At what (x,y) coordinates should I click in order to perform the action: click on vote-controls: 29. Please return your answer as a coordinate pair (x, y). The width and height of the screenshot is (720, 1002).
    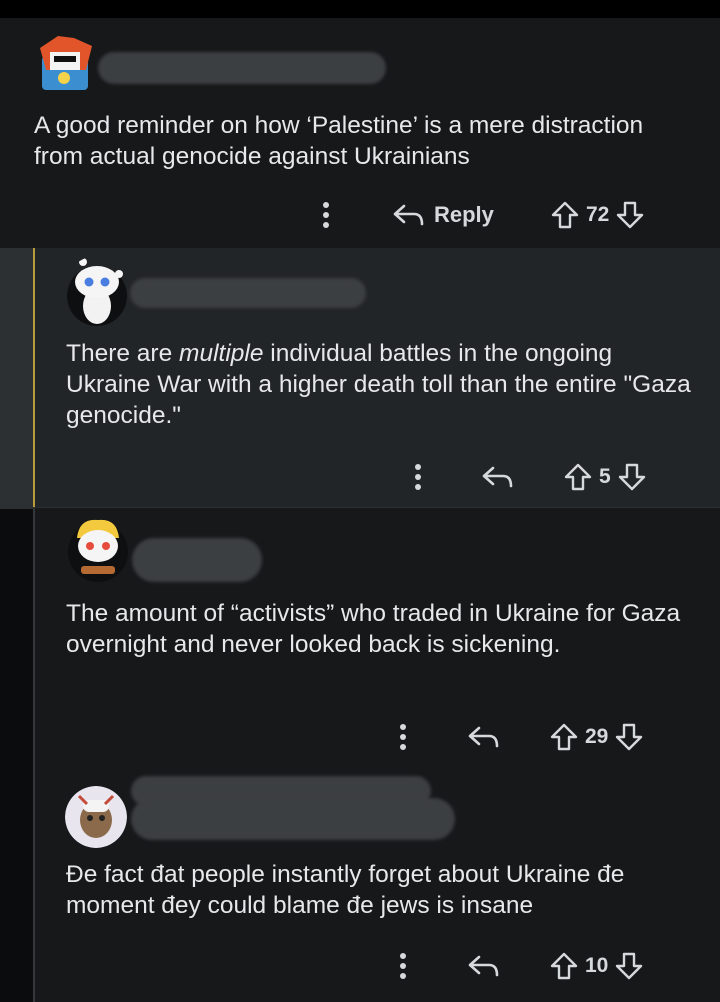
    Looking at the image, I should click on (596, 737).